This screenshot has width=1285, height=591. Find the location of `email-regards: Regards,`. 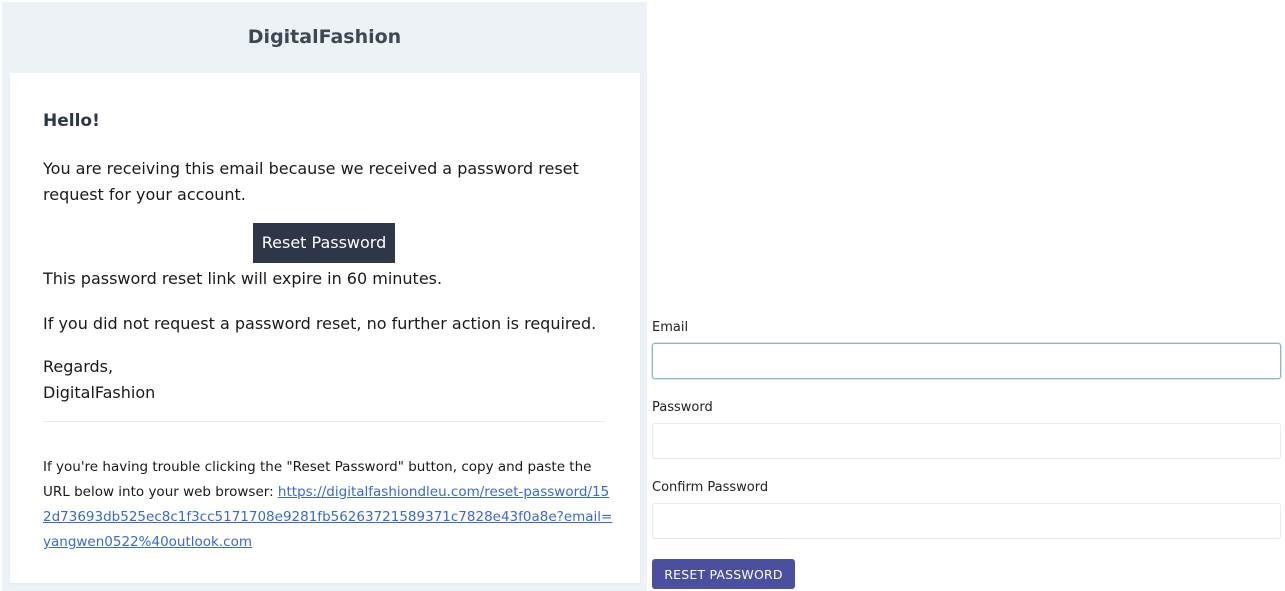

email-regards: Regards, is located at coordinates (78, 366).